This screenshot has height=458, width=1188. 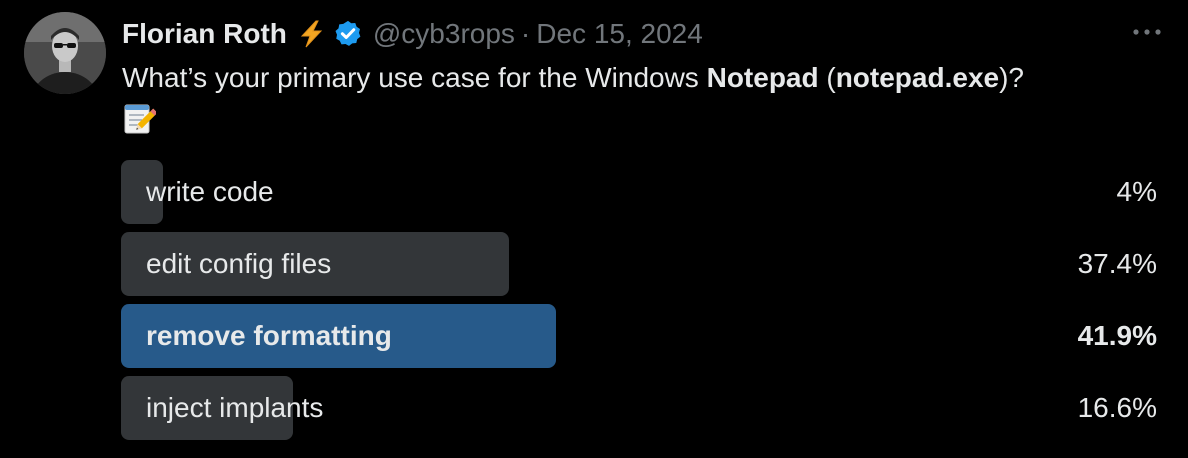 What do you see at coordinates (444, 34) in the screenshot?
I see `author-handle: @cyb3rops` at bounding box center [444, 34].